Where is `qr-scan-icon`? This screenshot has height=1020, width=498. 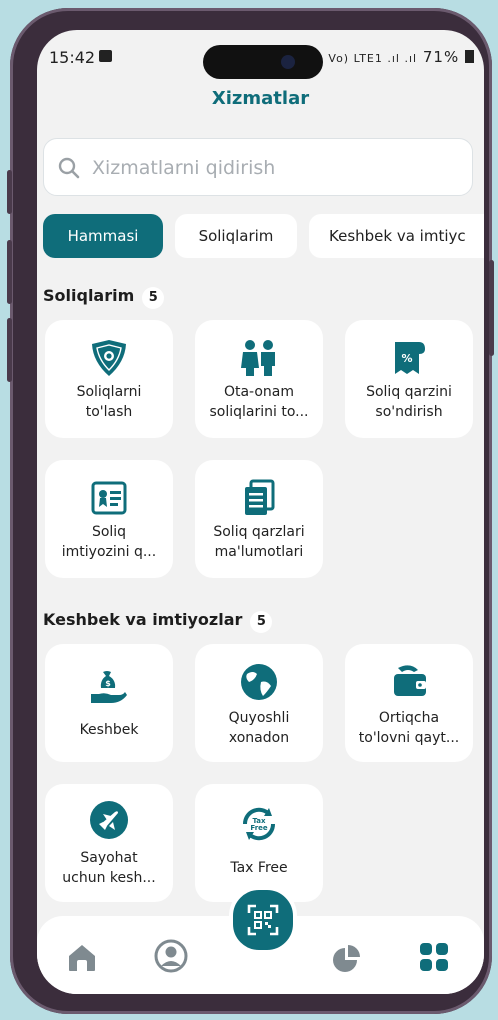
qr-scan-icon is located at coordinates (263, 920).